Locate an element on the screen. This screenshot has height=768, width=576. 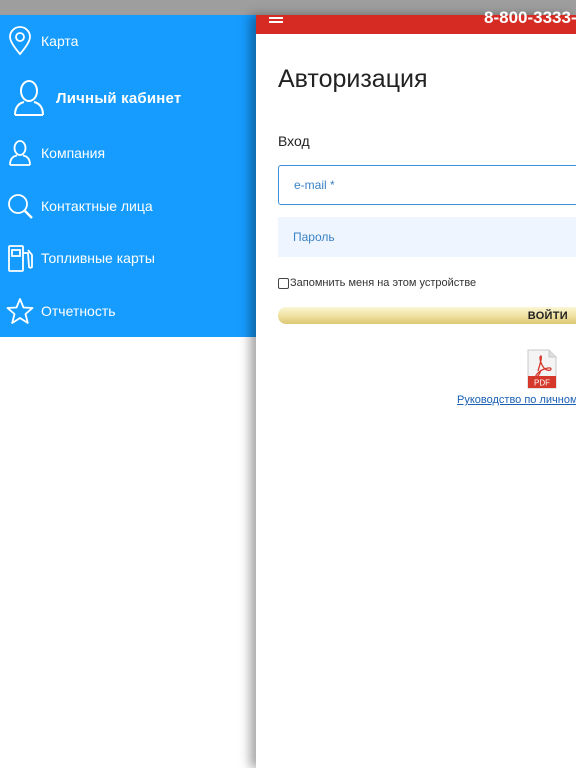
email-placeholder: e-mail * is located at coordinates (314, 185).